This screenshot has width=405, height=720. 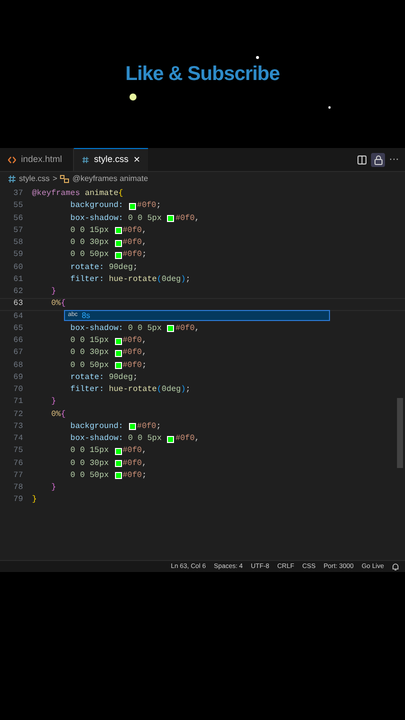 I want to click on code-token: rotate:, so click(x=86, y=378).